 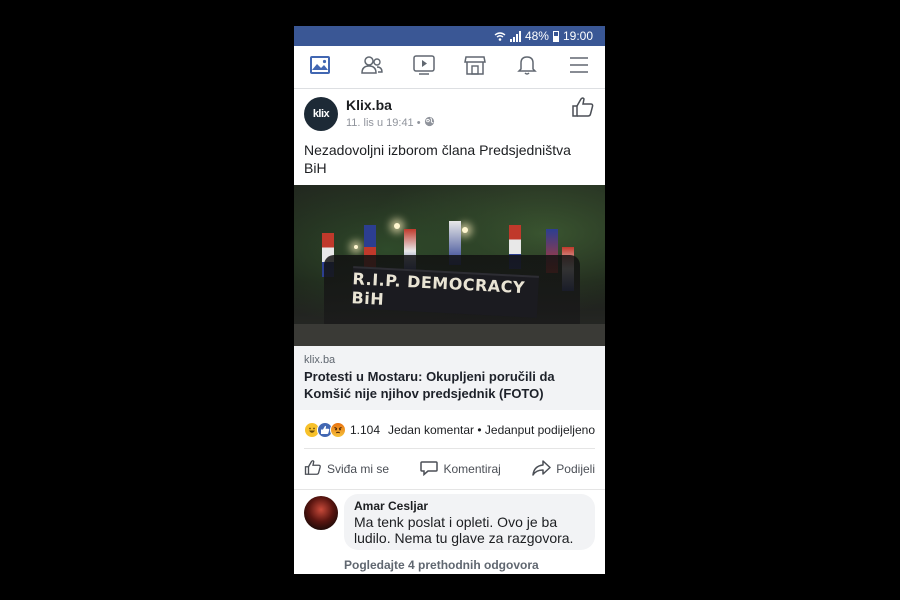 I want to click on post-timestamp: 11. lis u 19:41, so click(x=380, y=123).